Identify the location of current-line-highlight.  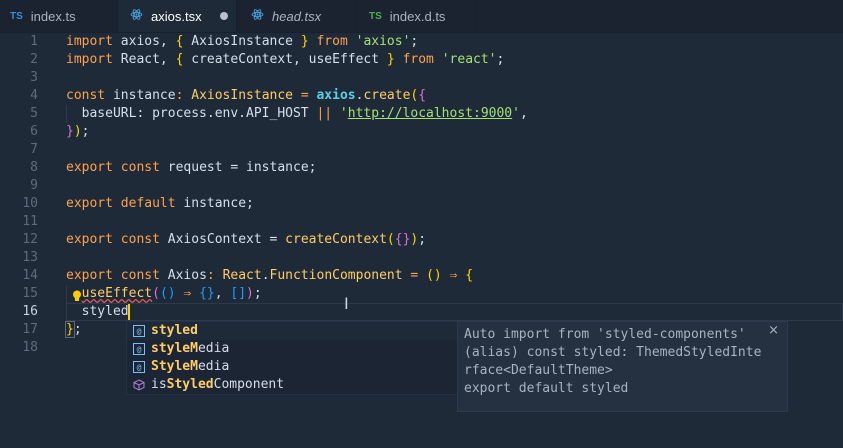
(454, 312).